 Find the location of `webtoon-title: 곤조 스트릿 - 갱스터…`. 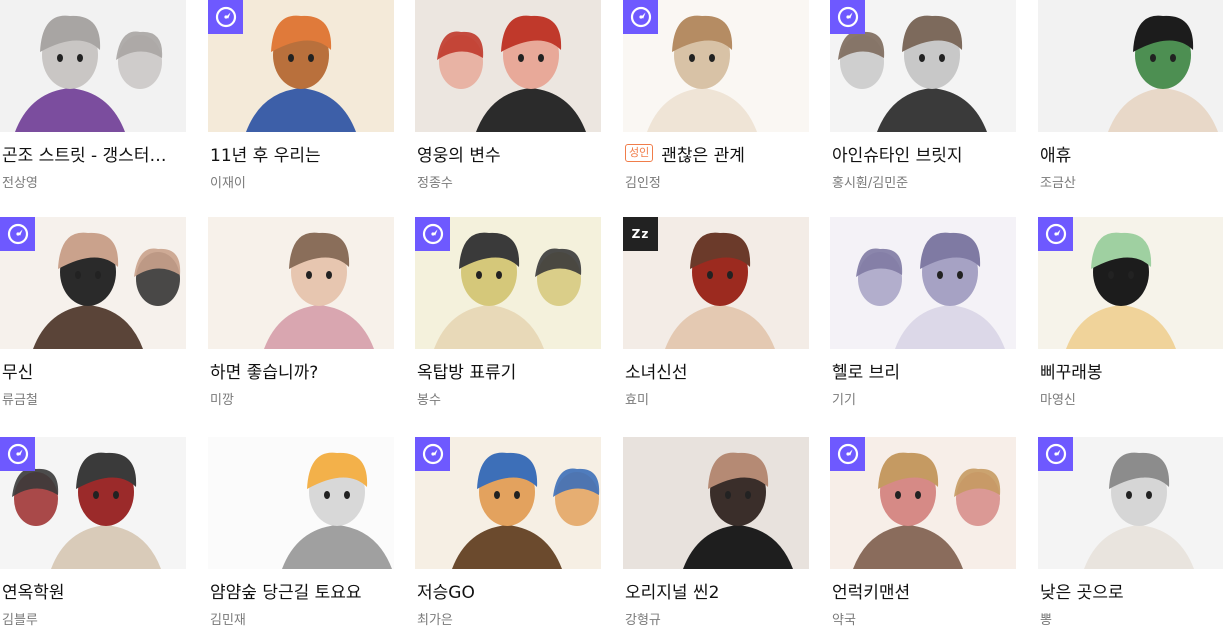

webtoon-title: 곤조 스트릿 - 갱스터… is located at coordinates (84, 153).